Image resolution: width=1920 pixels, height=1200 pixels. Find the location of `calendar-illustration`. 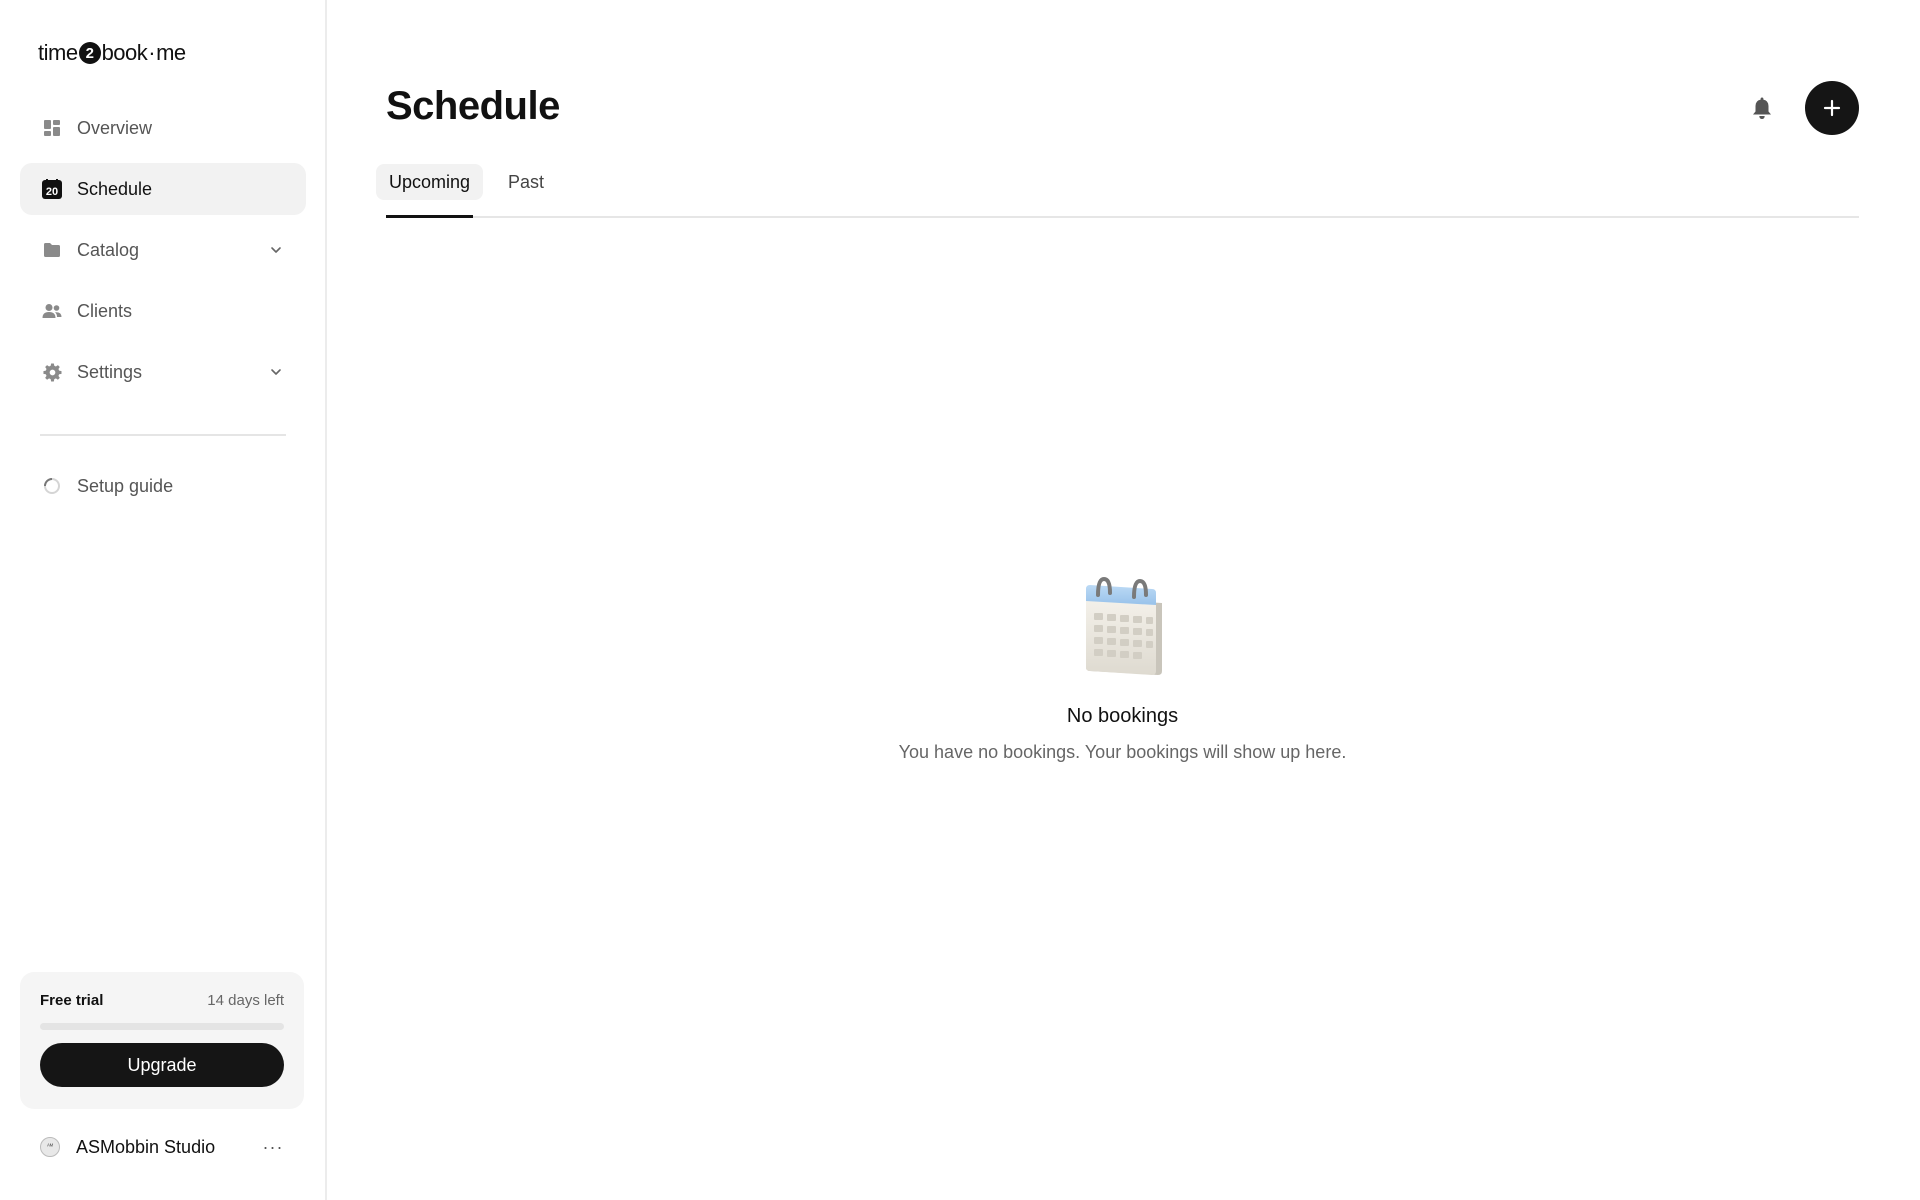

calendar-illustration is located at coordinates (1123, 625).